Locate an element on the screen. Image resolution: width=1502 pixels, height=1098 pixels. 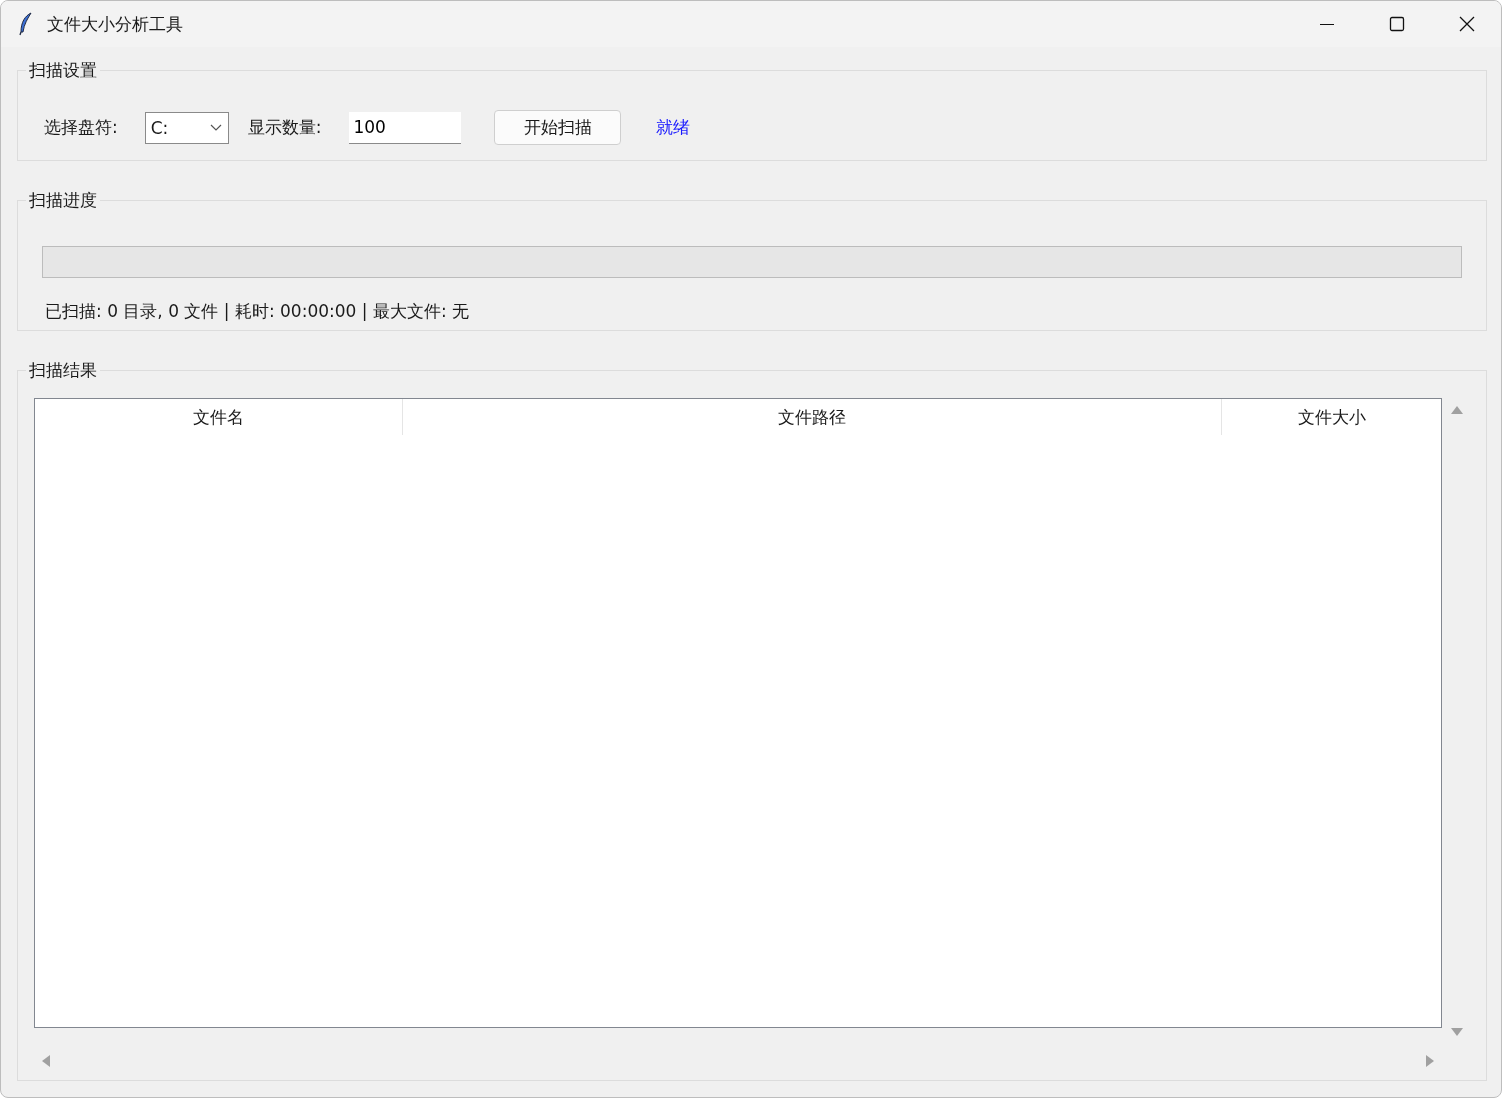
status-text: 就绪 is located at coordinates (673, 127).